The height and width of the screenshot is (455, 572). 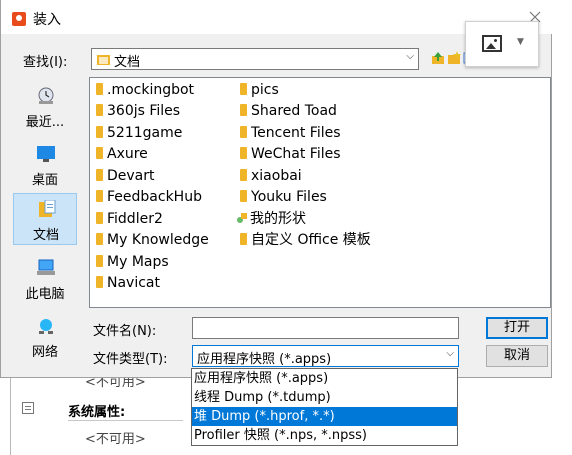 What do you see at coordinates (47, 20) in the screenshot?
I see `dialog-title: 装入` at bounding box center [47, 20].